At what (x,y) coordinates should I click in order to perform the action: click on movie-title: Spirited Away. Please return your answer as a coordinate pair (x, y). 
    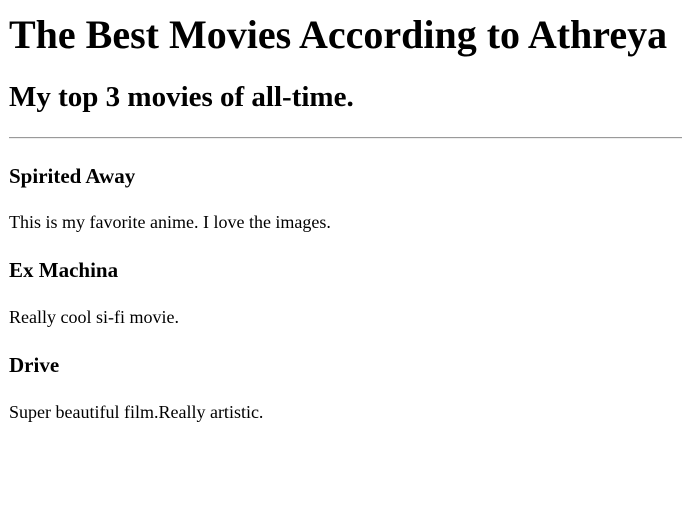
    Looking at the image, I should click on (72, 176).